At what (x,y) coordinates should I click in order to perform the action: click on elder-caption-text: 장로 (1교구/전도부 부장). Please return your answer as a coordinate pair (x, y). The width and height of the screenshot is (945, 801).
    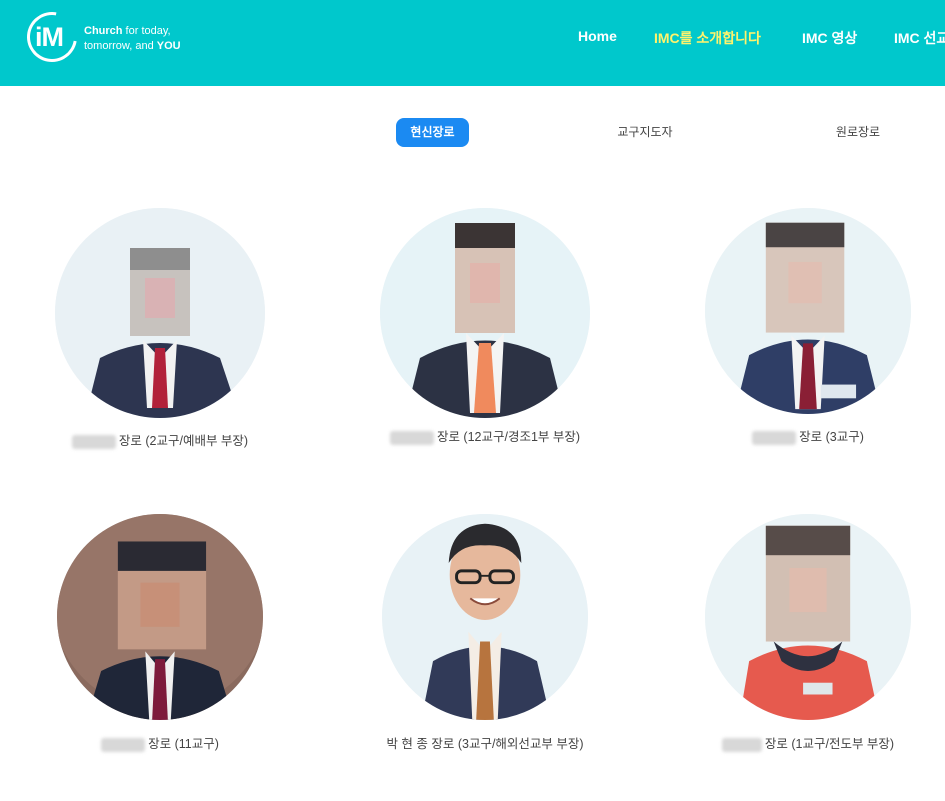
    Looking at the image, I should click on (829, 744).